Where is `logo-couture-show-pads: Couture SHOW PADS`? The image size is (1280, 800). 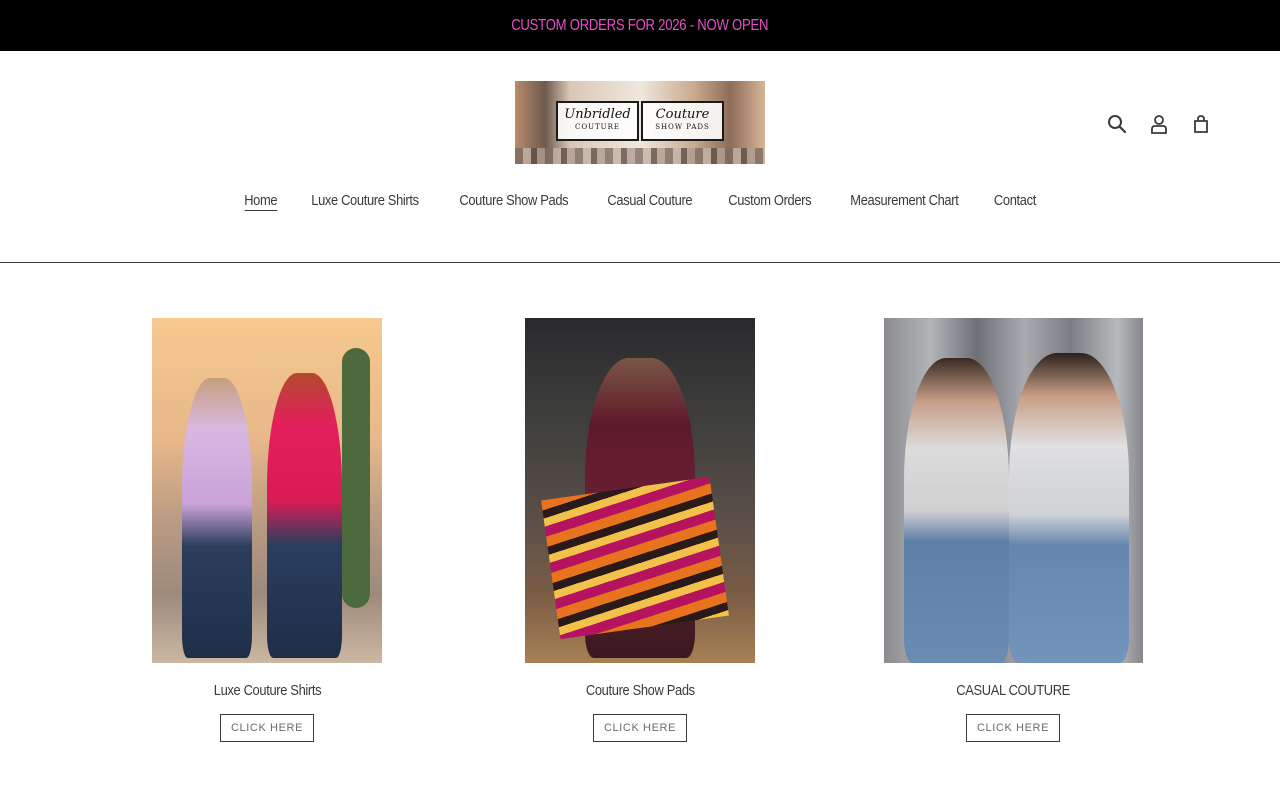 logo-couture-show-pads: Couture SHOW PADS is located at coordinates (682, 121).